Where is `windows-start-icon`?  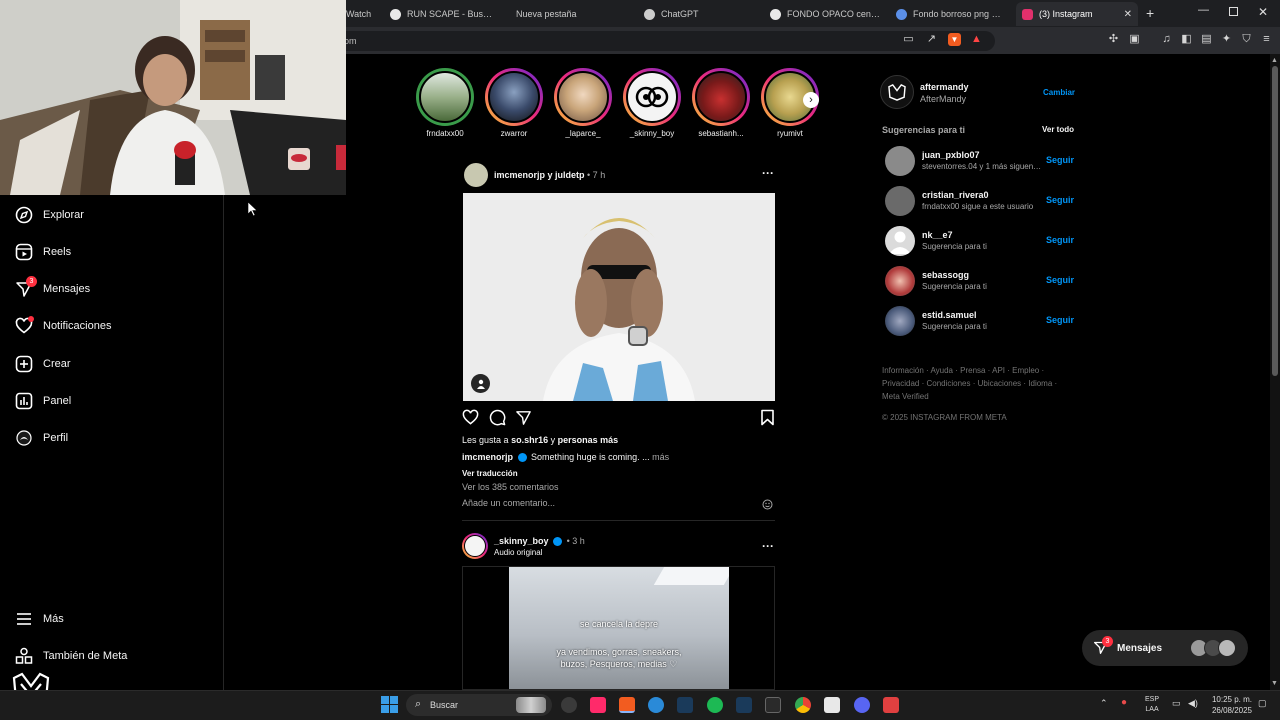 windows-start-icon is located at coordinates (389, 704).